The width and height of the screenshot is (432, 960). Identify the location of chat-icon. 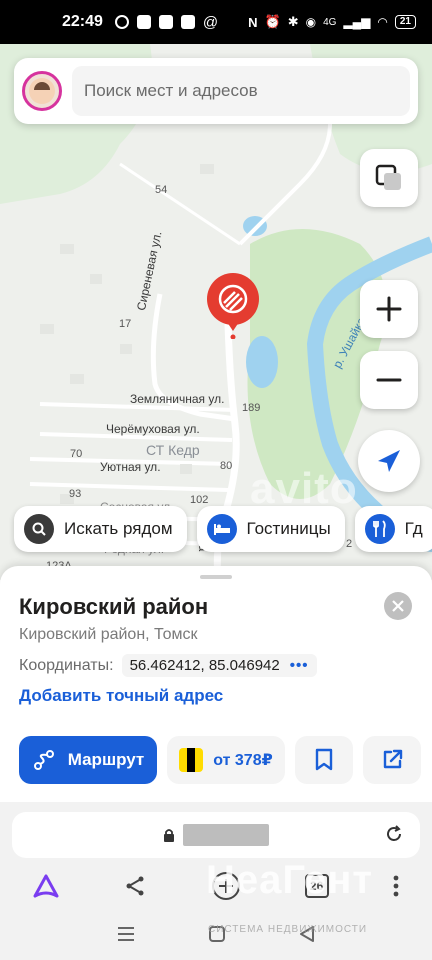
(187, 22).